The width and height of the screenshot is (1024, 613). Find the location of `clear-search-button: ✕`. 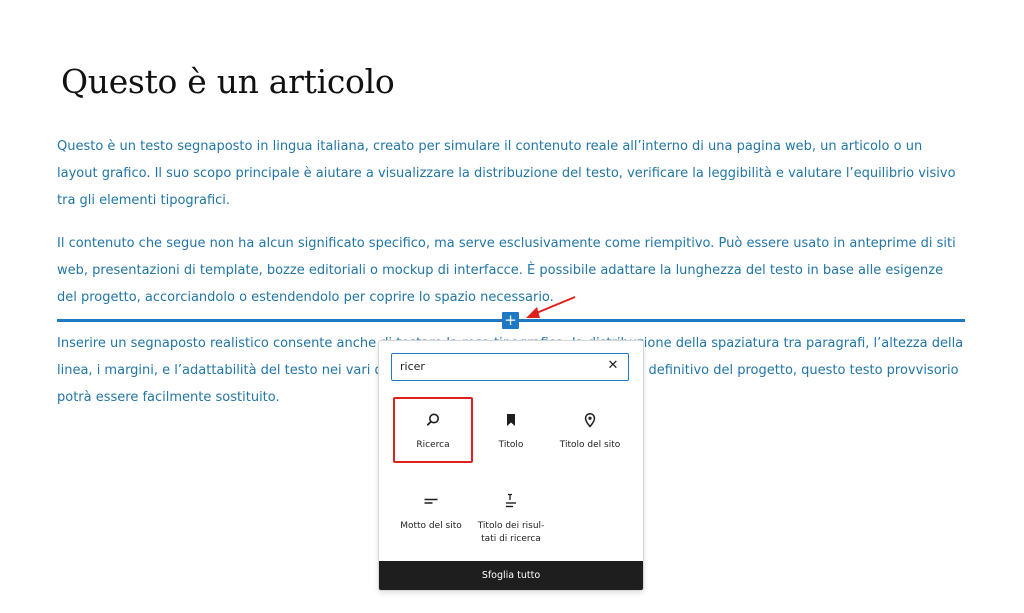

clear-search-button: ✕ is located at coordinates (613, 366).